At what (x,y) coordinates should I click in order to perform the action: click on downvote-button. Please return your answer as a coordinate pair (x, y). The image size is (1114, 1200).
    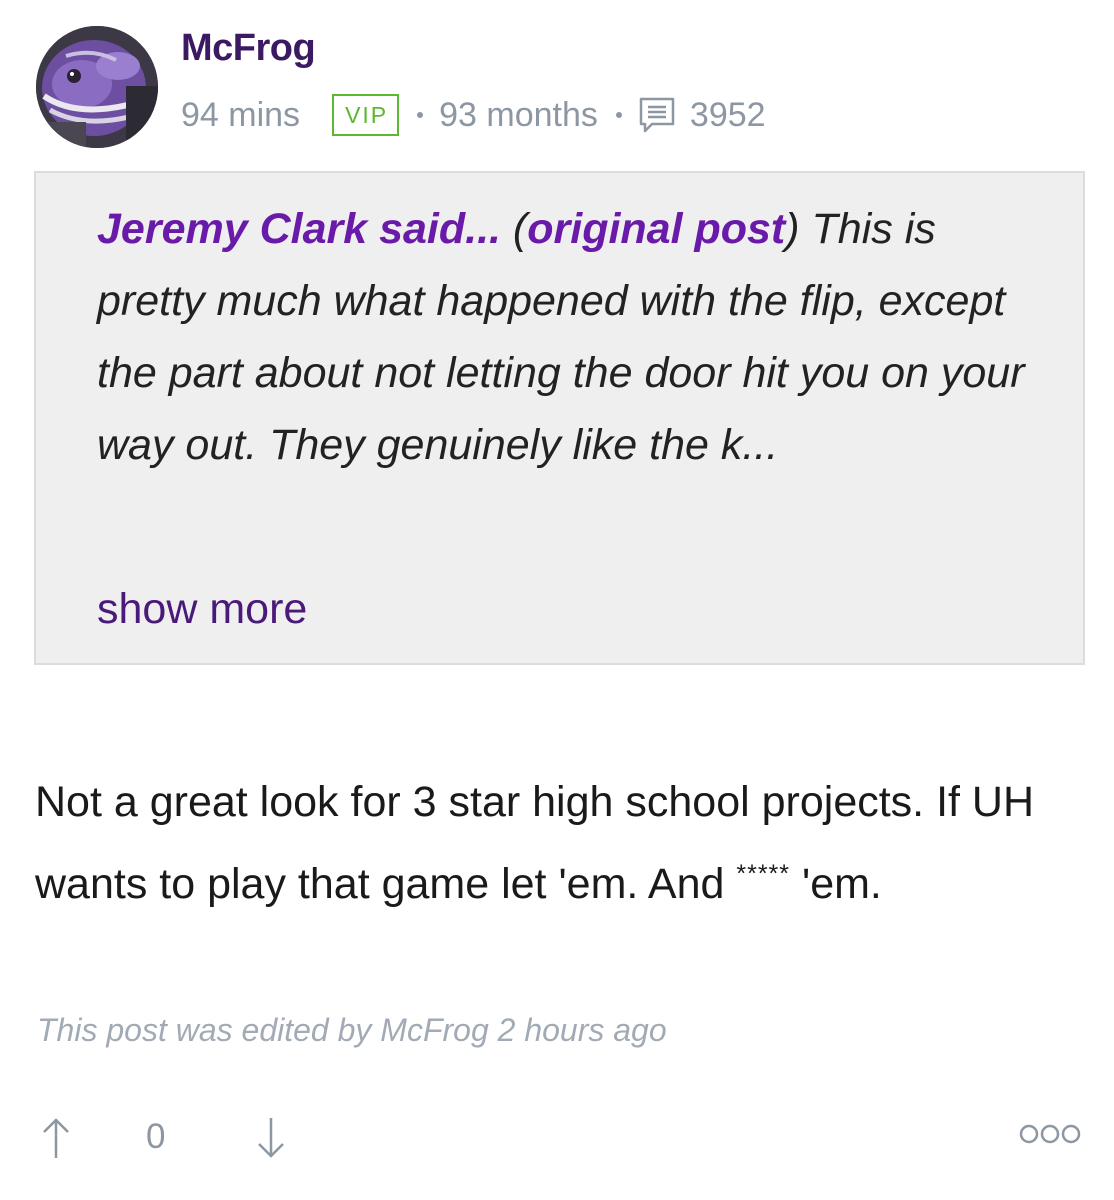
    Looking at the image, I should click on (271, 1138).